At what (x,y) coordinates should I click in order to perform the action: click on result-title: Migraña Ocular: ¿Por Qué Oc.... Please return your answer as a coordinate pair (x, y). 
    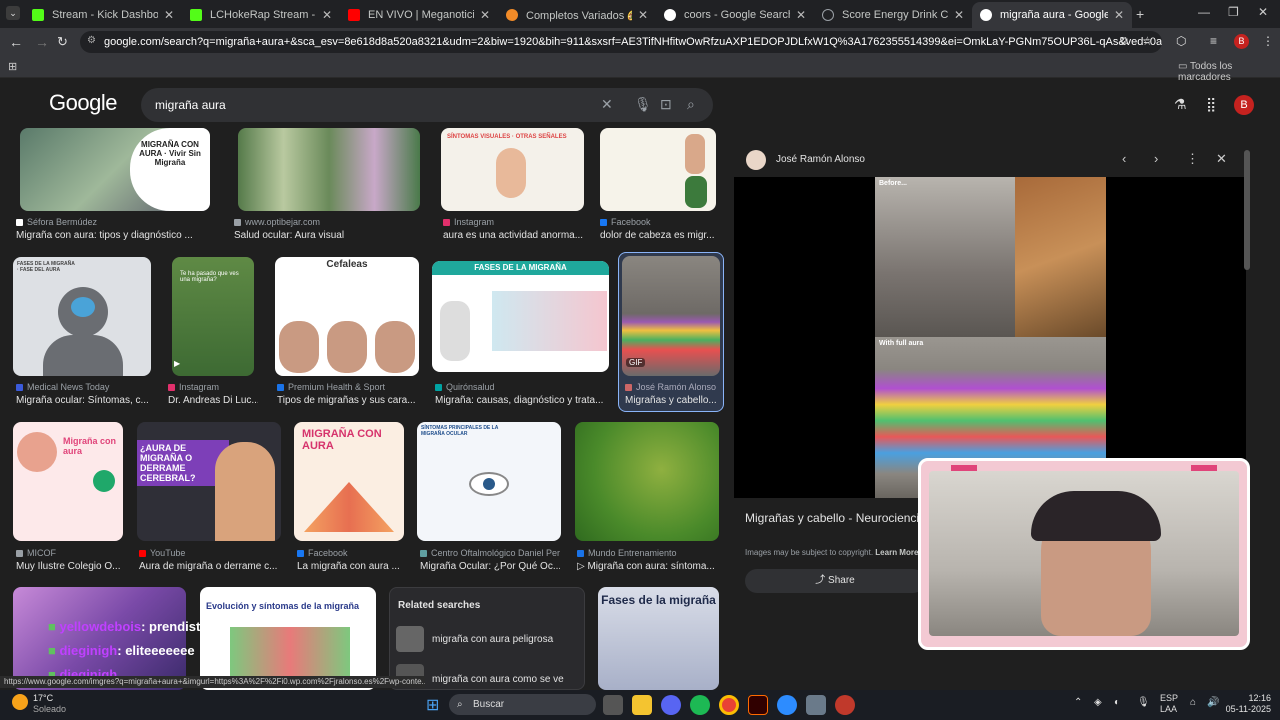
    Looking at the image, I should click on (490, 566).